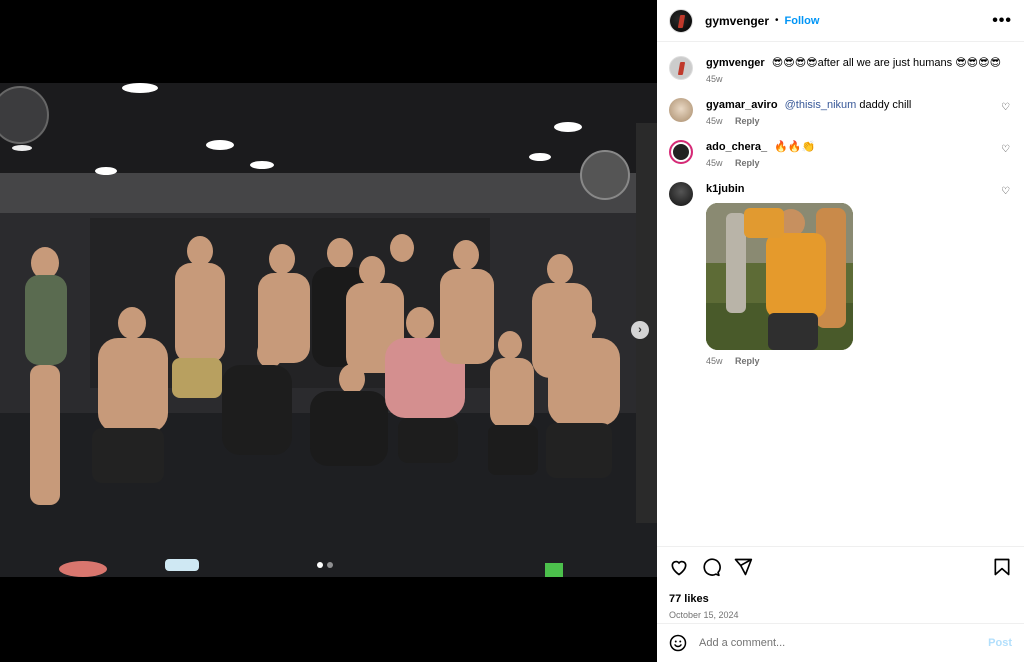 This screenshot has width=1024, height=662. Describe the element at coordinates (840, 154) in the screenshot. I see `comment-item: ado_chera_ 🔥🔥👏 45w Reply ♡` at that location.